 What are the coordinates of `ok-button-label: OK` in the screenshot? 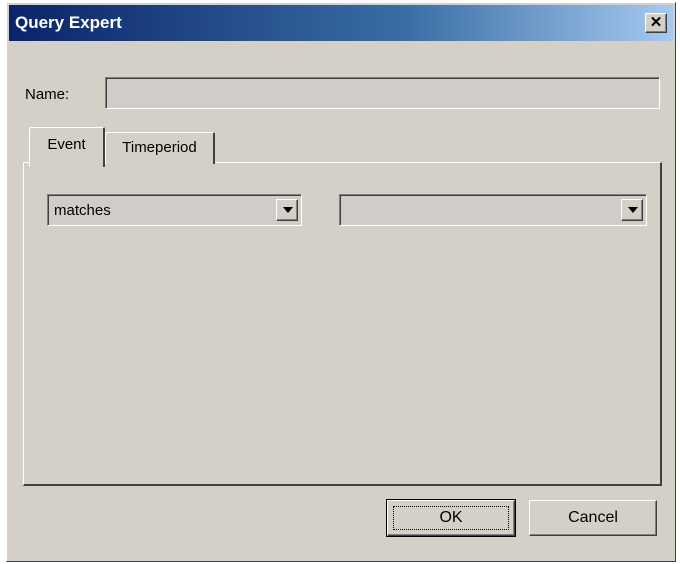 It's located at (451, 518).